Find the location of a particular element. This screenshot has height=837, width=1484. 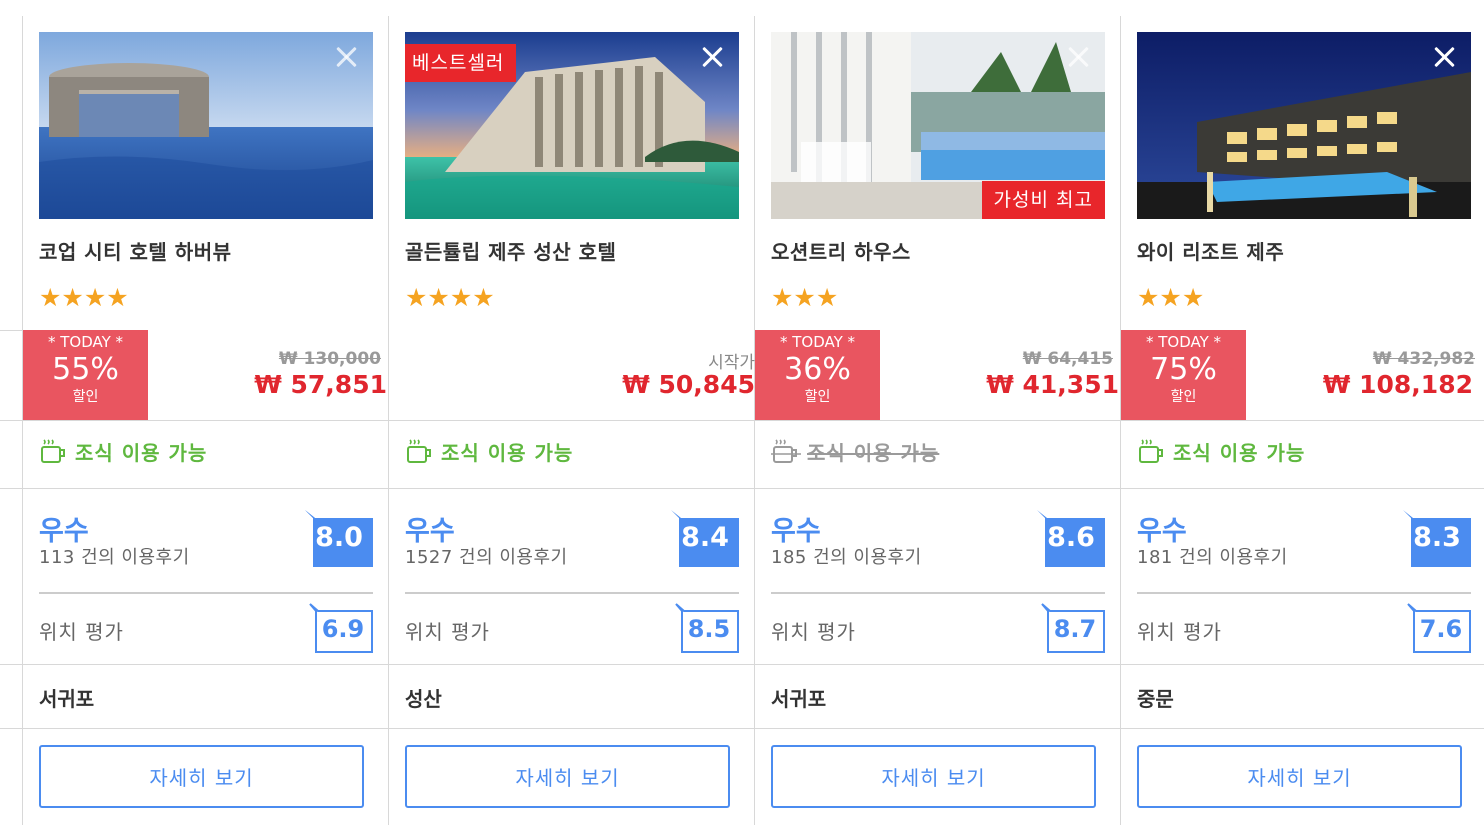

review-score-badge: 8.6 is located at coordinates (1071, 538).